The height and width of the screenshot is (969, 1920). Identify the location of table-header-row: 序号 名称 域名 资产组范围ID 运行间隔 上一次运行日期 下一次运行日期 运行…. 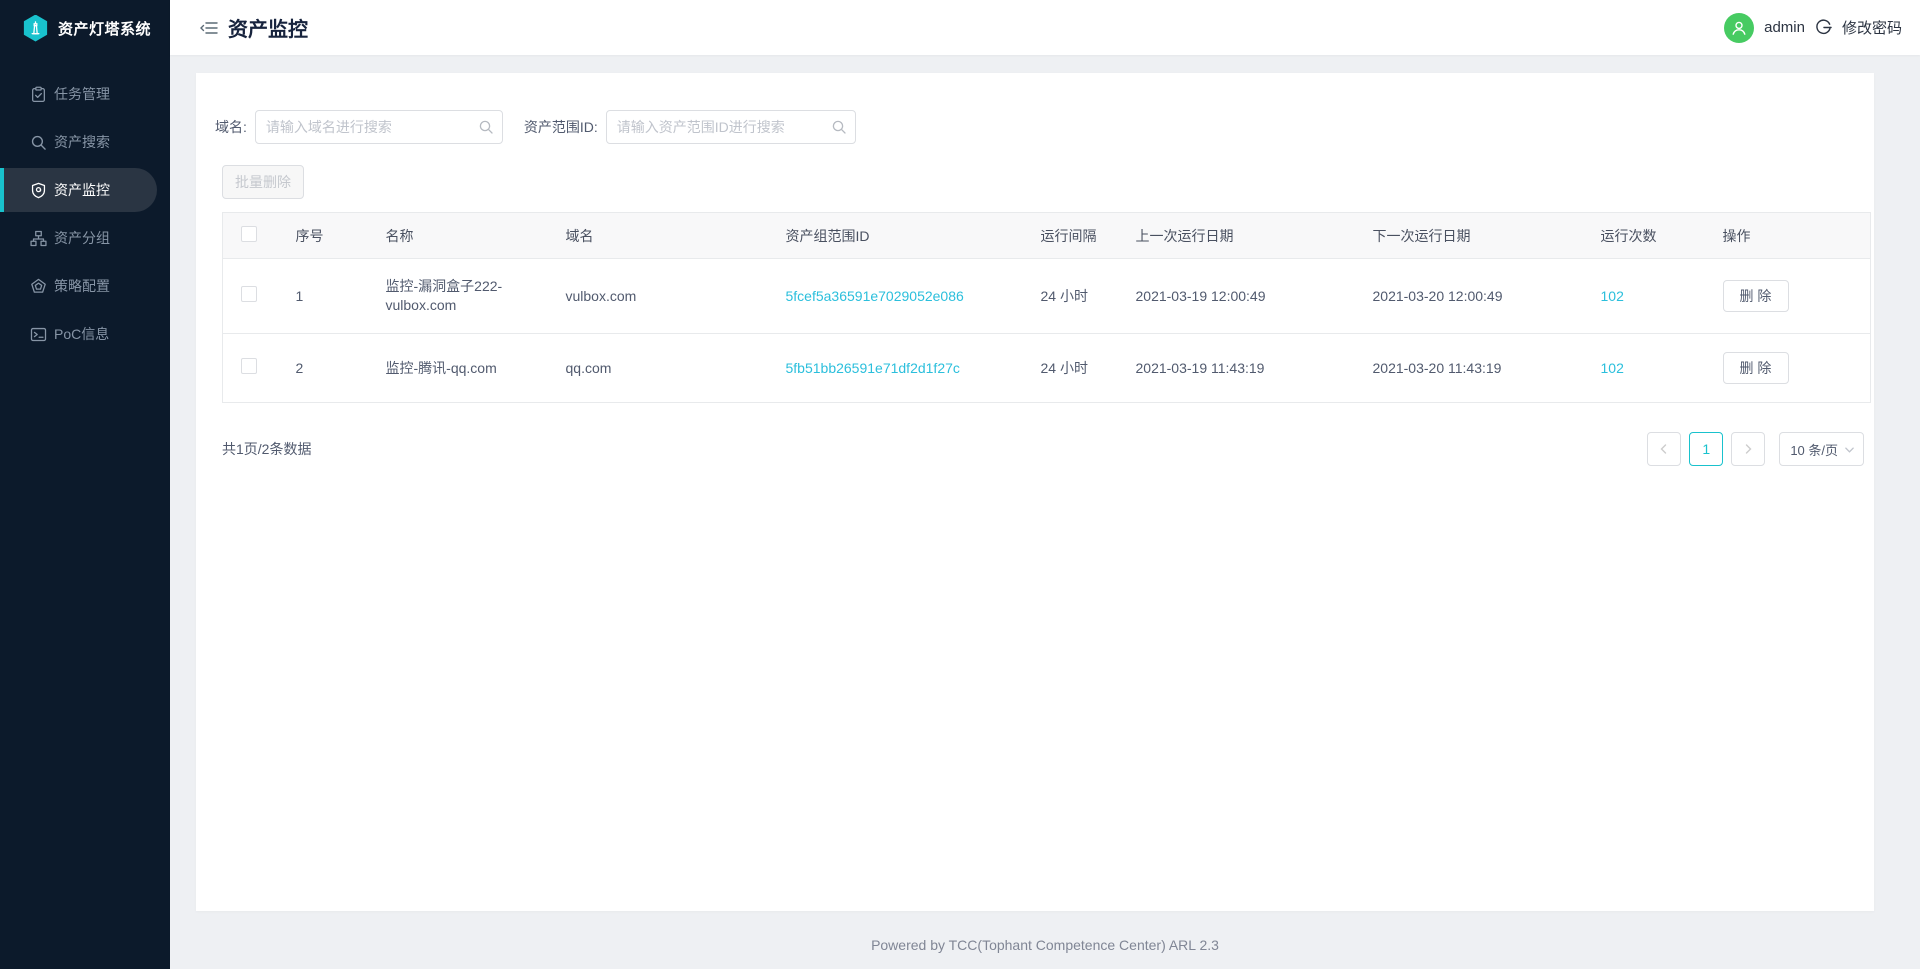
(1046, 235).